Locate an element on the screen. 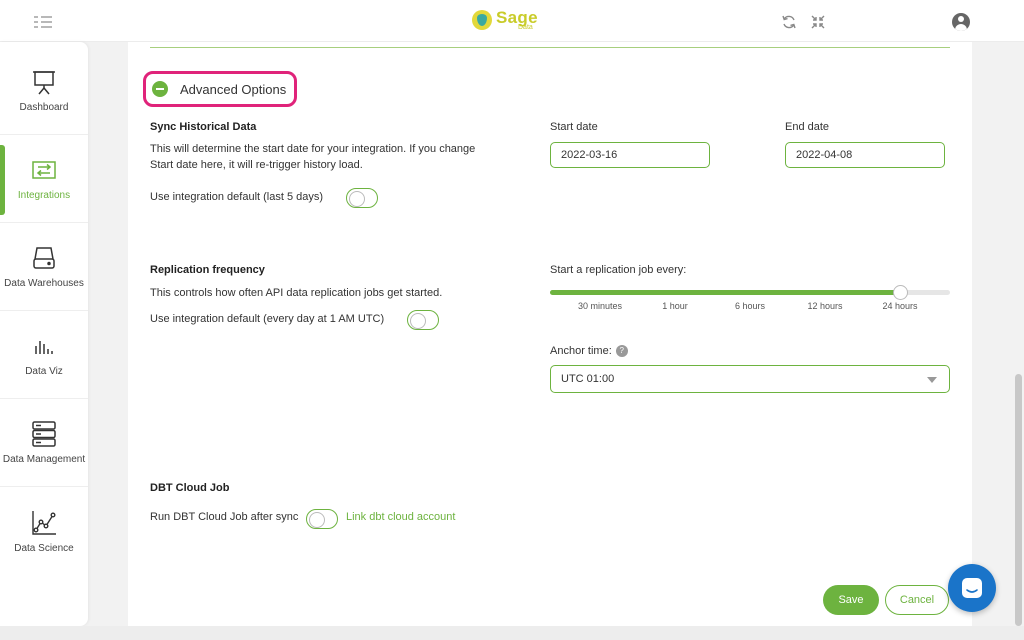  sidebar-item-data-science: Data Science is located at coordinates (44, 531).